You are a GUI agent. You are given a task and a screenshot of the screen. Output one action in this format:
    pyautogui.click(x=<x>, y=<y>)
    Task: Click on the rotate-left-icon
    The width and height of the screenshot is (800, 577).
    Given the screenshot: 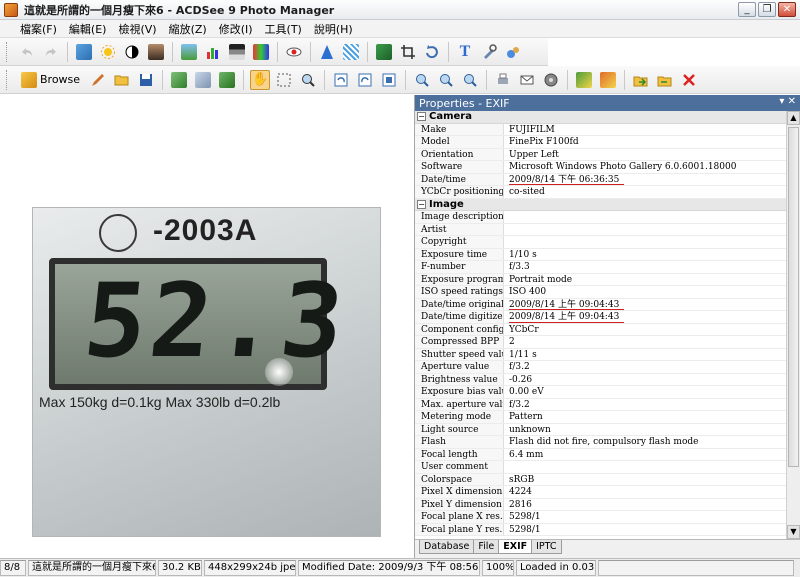 What is the action you would take?
    pyautogui.click(x=341, y=80)
    